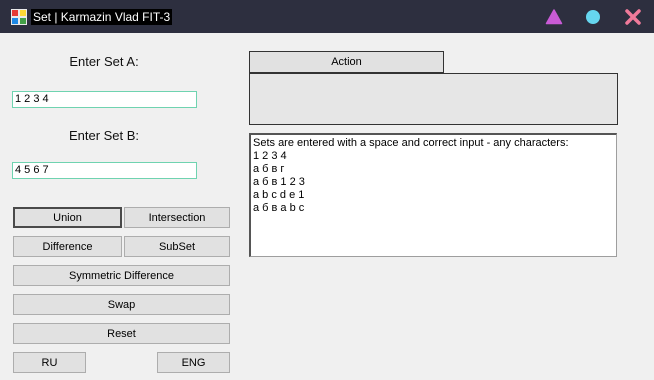 The image size is (654, 380). Describe the element at coordinates (177, 217) in the screenshot. I see `intersection-button: Intersection` at that location.